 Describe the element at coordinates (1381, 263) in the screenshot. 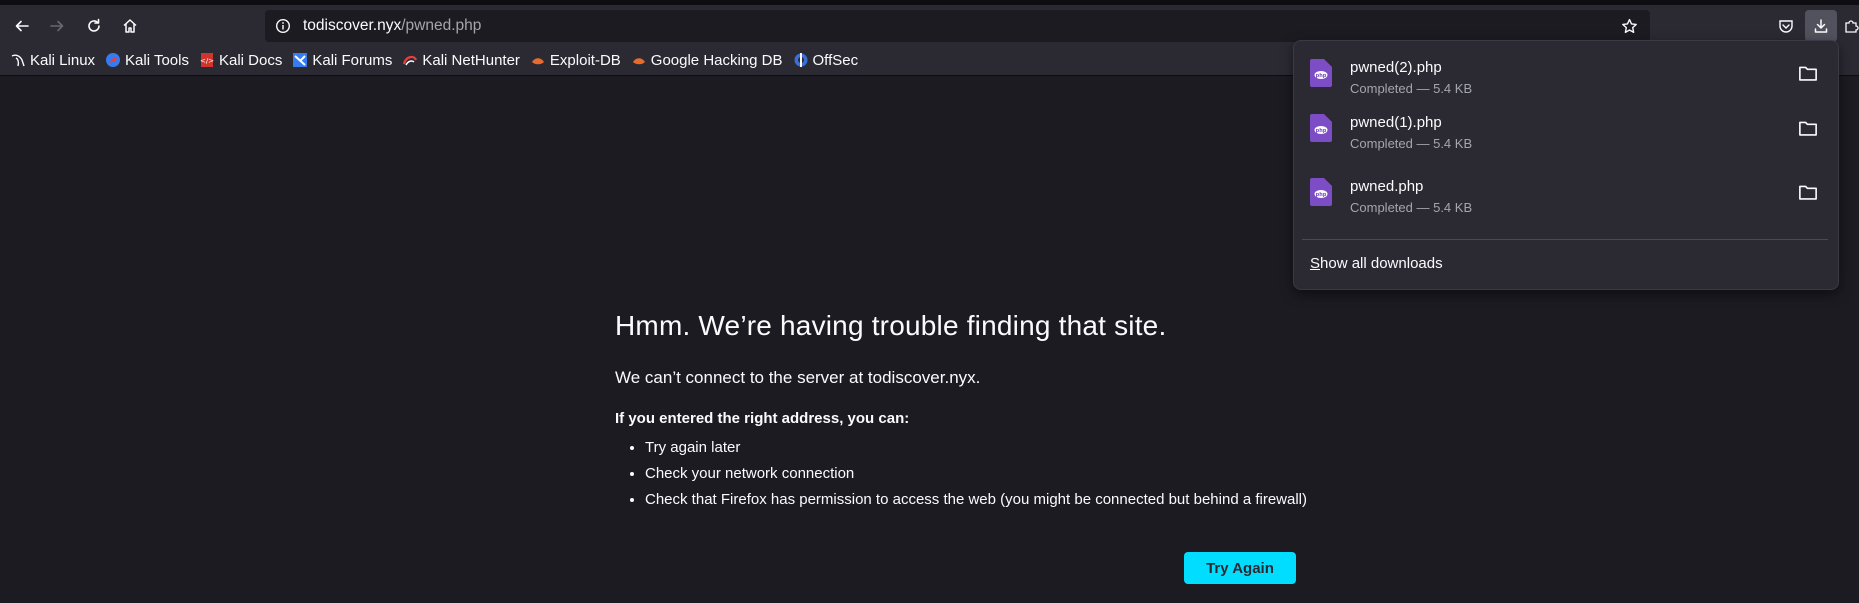

I see `show-all-label: how all downloads` at that location.